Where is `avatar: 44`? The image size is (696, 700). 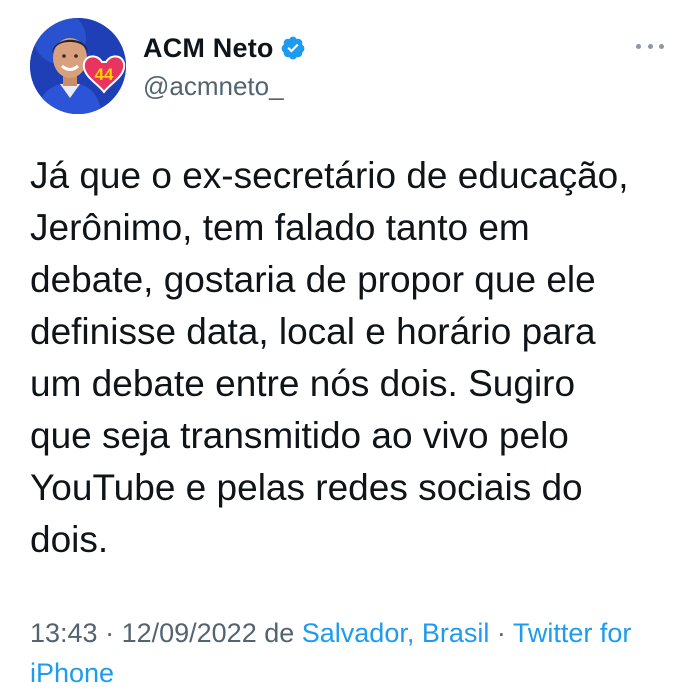
avatar: 44 is located at coordinates (78, 66).